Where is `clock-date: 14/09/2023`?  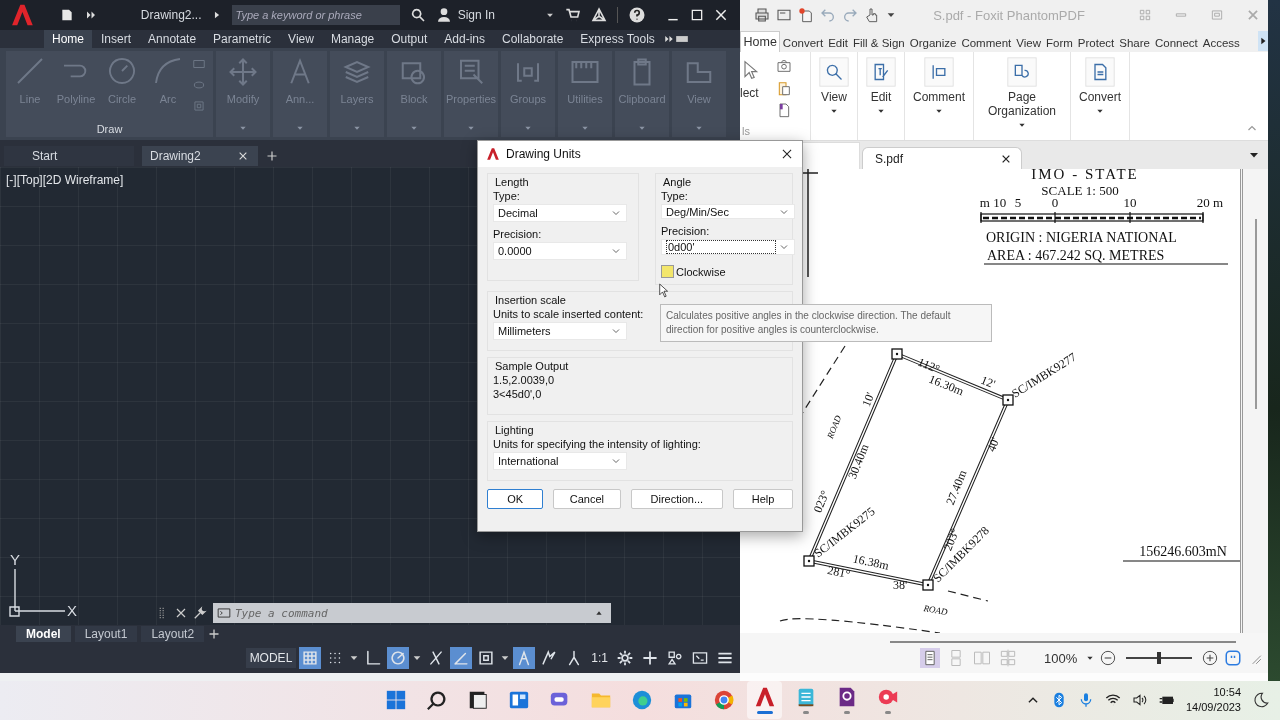
clock-date: 14/09/2023 is located at coordinates (1213, 707).